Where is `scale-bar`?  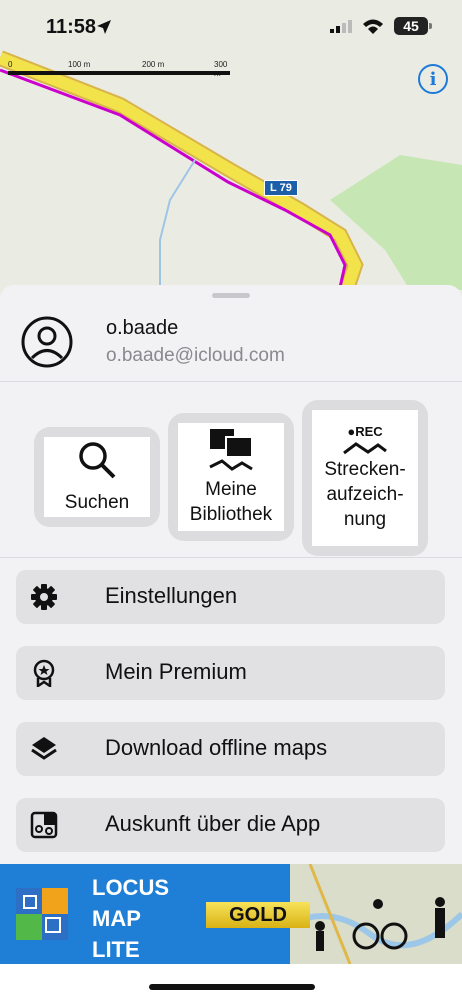 scale-bar is located at coordinates (119, 73).